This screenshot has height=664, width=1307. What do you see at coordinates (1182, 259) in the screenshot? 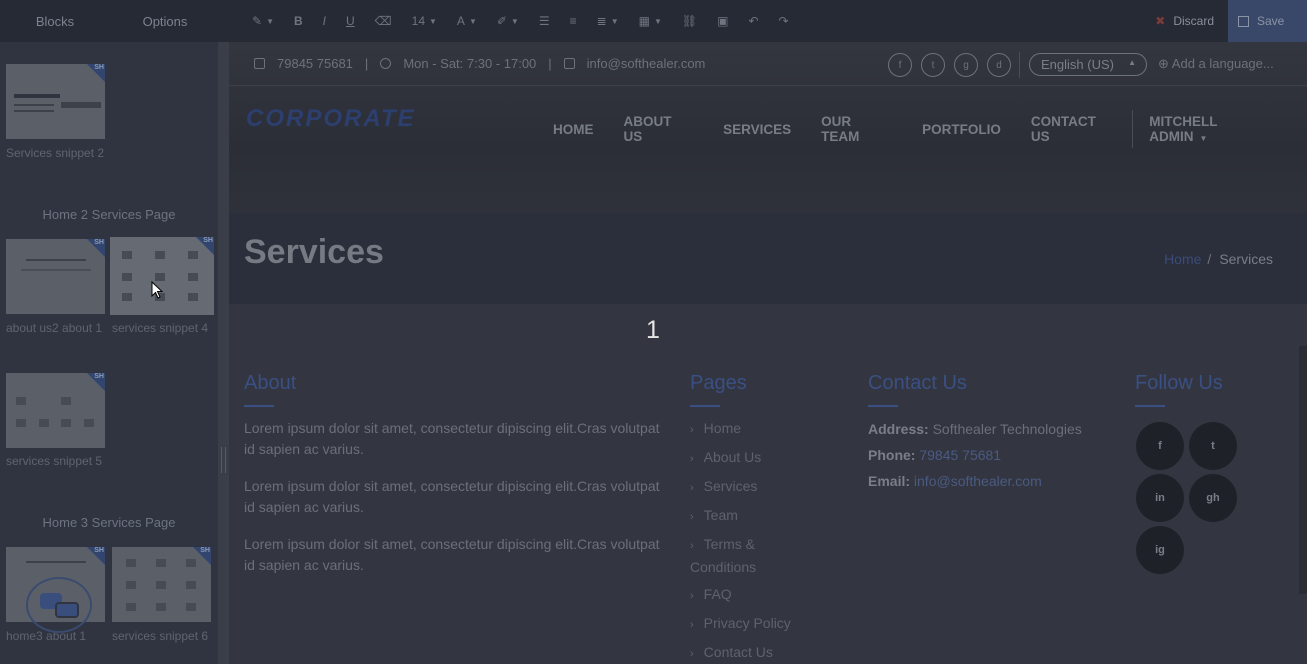
I see `breadcrumb-home: Home` at bounding box center [1182, 259].